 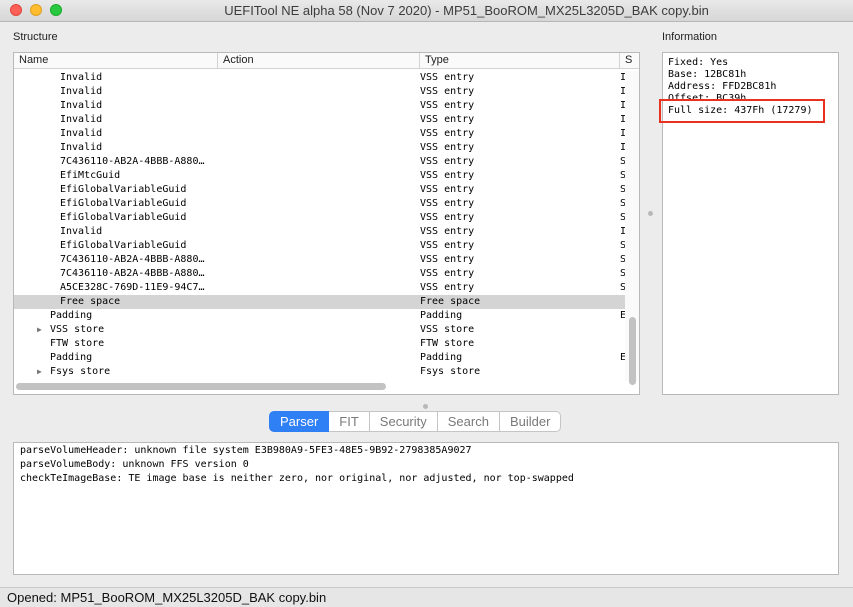 What do you see at coordinates (425, 406) in the screenshot?
I see `horizontal-splitter-handle` at bounding box center [425, 406].